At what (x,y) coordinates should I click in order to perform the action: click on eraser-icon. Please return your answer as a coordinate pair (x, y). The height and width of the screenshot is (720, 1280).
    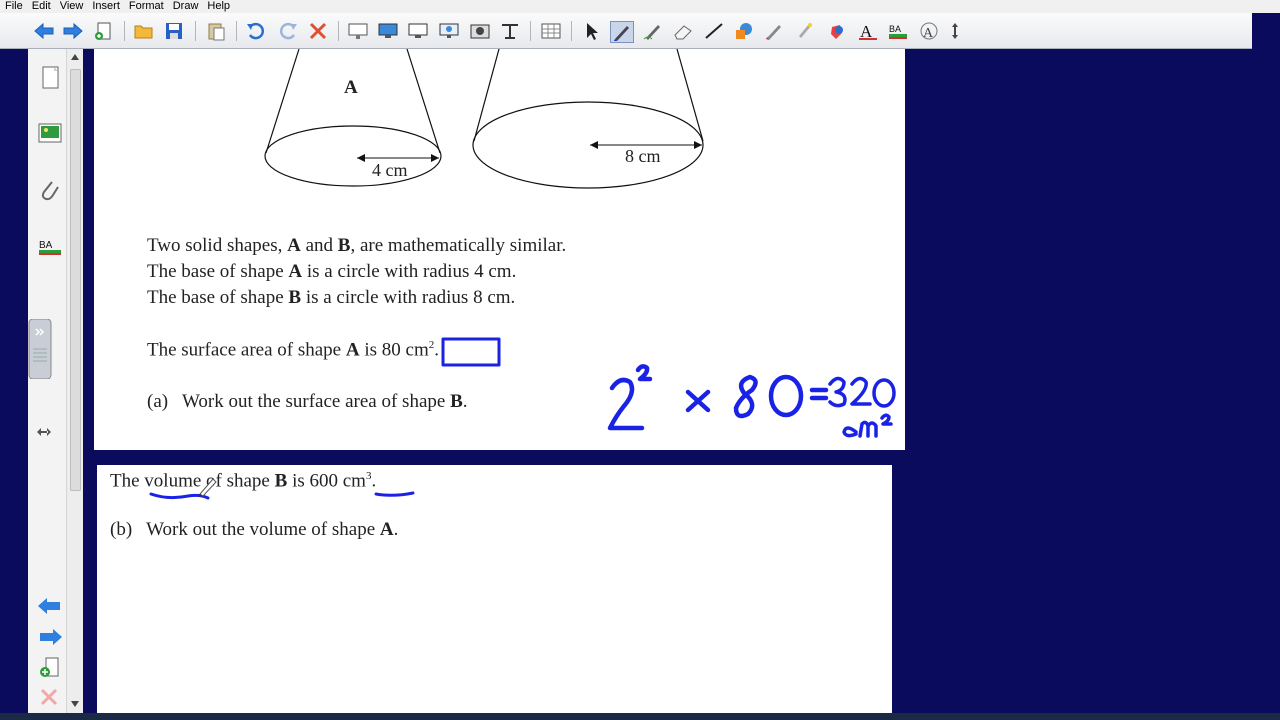
    Looking at the image, I should click on (683, 31).